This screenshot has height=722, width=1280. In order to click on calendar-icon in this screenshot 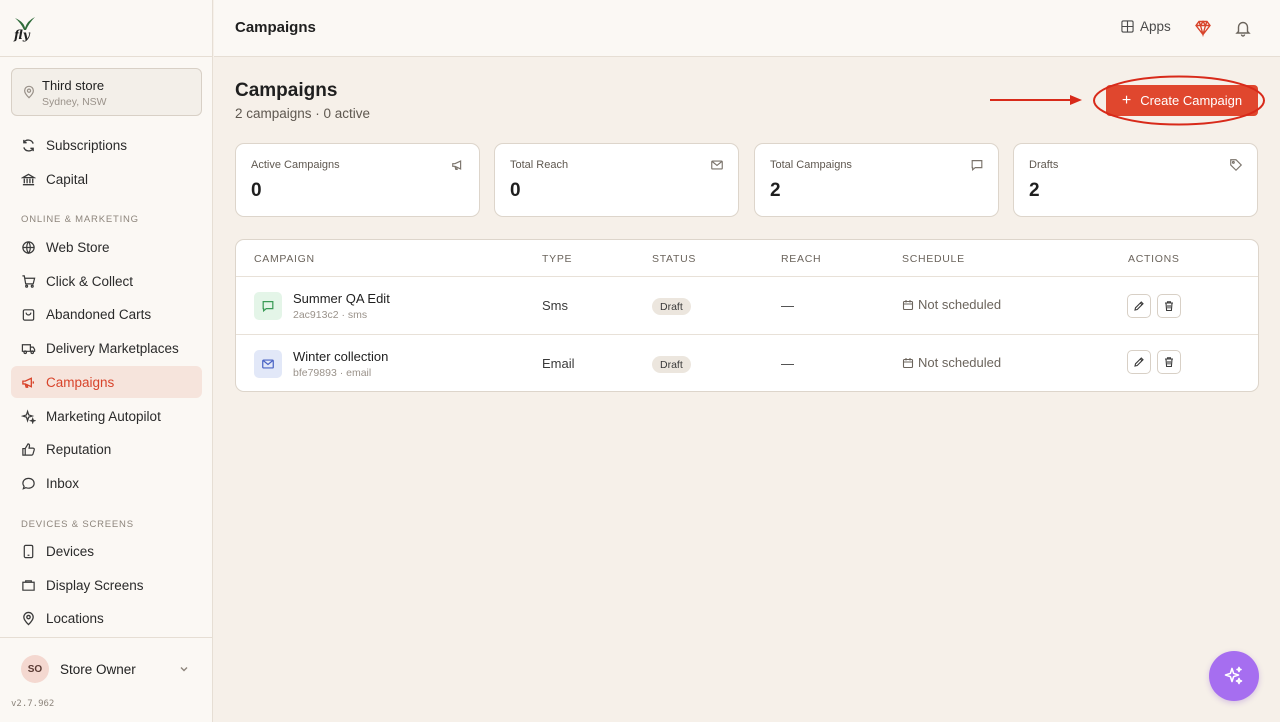, I will do `click(908, 304)`.